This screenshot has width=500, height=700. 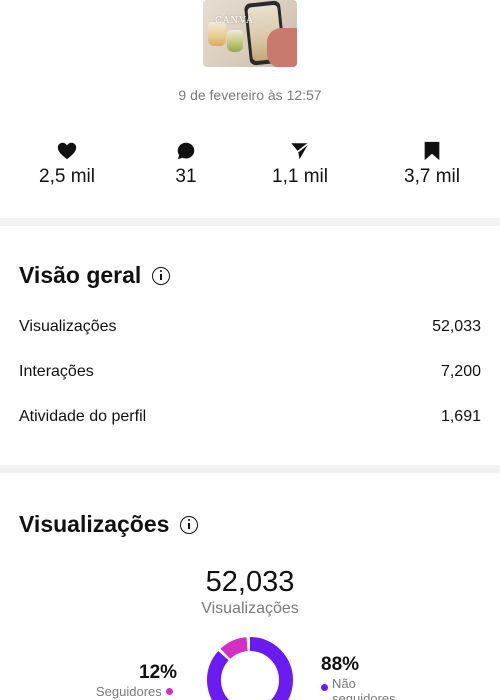 What do you see at coordinates (250, 95) in the screenshot?
I see `post-date: 9 de fevereiro às 12:57` at bounding box center [250, 95].